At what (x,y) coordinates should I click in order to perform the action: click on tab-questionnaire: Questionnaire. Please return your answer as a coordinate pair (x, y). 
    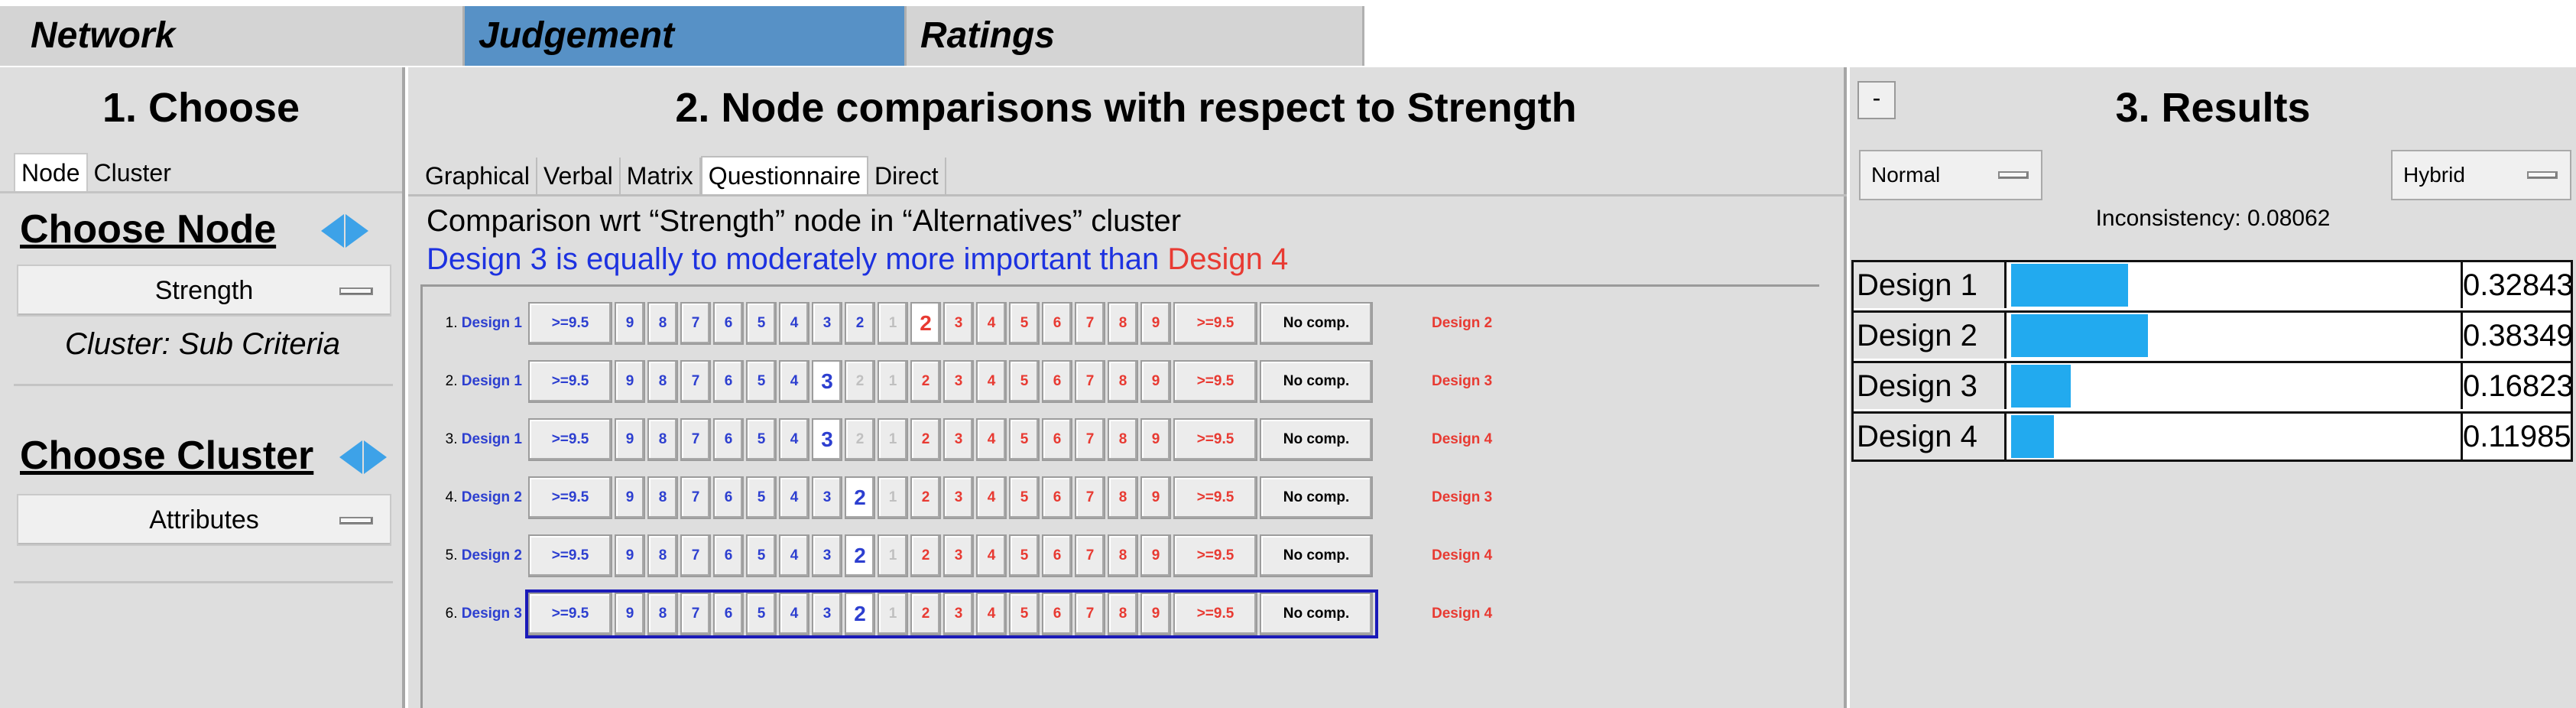
    Looking at the image, I should click on (785, 175).